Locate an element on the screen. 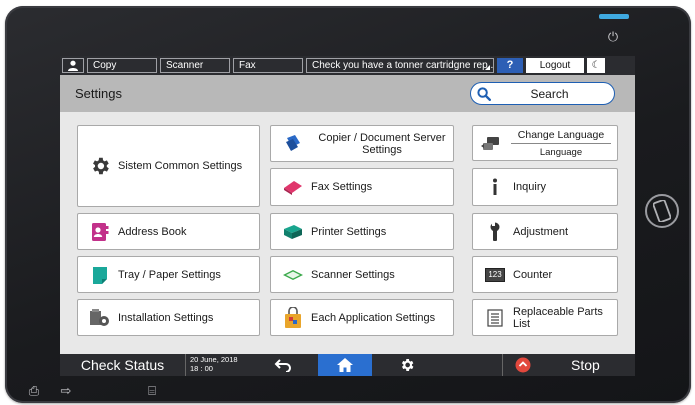 The height and width of the screenshot is (405, 695). status-led is located at coordinates (614, 16).